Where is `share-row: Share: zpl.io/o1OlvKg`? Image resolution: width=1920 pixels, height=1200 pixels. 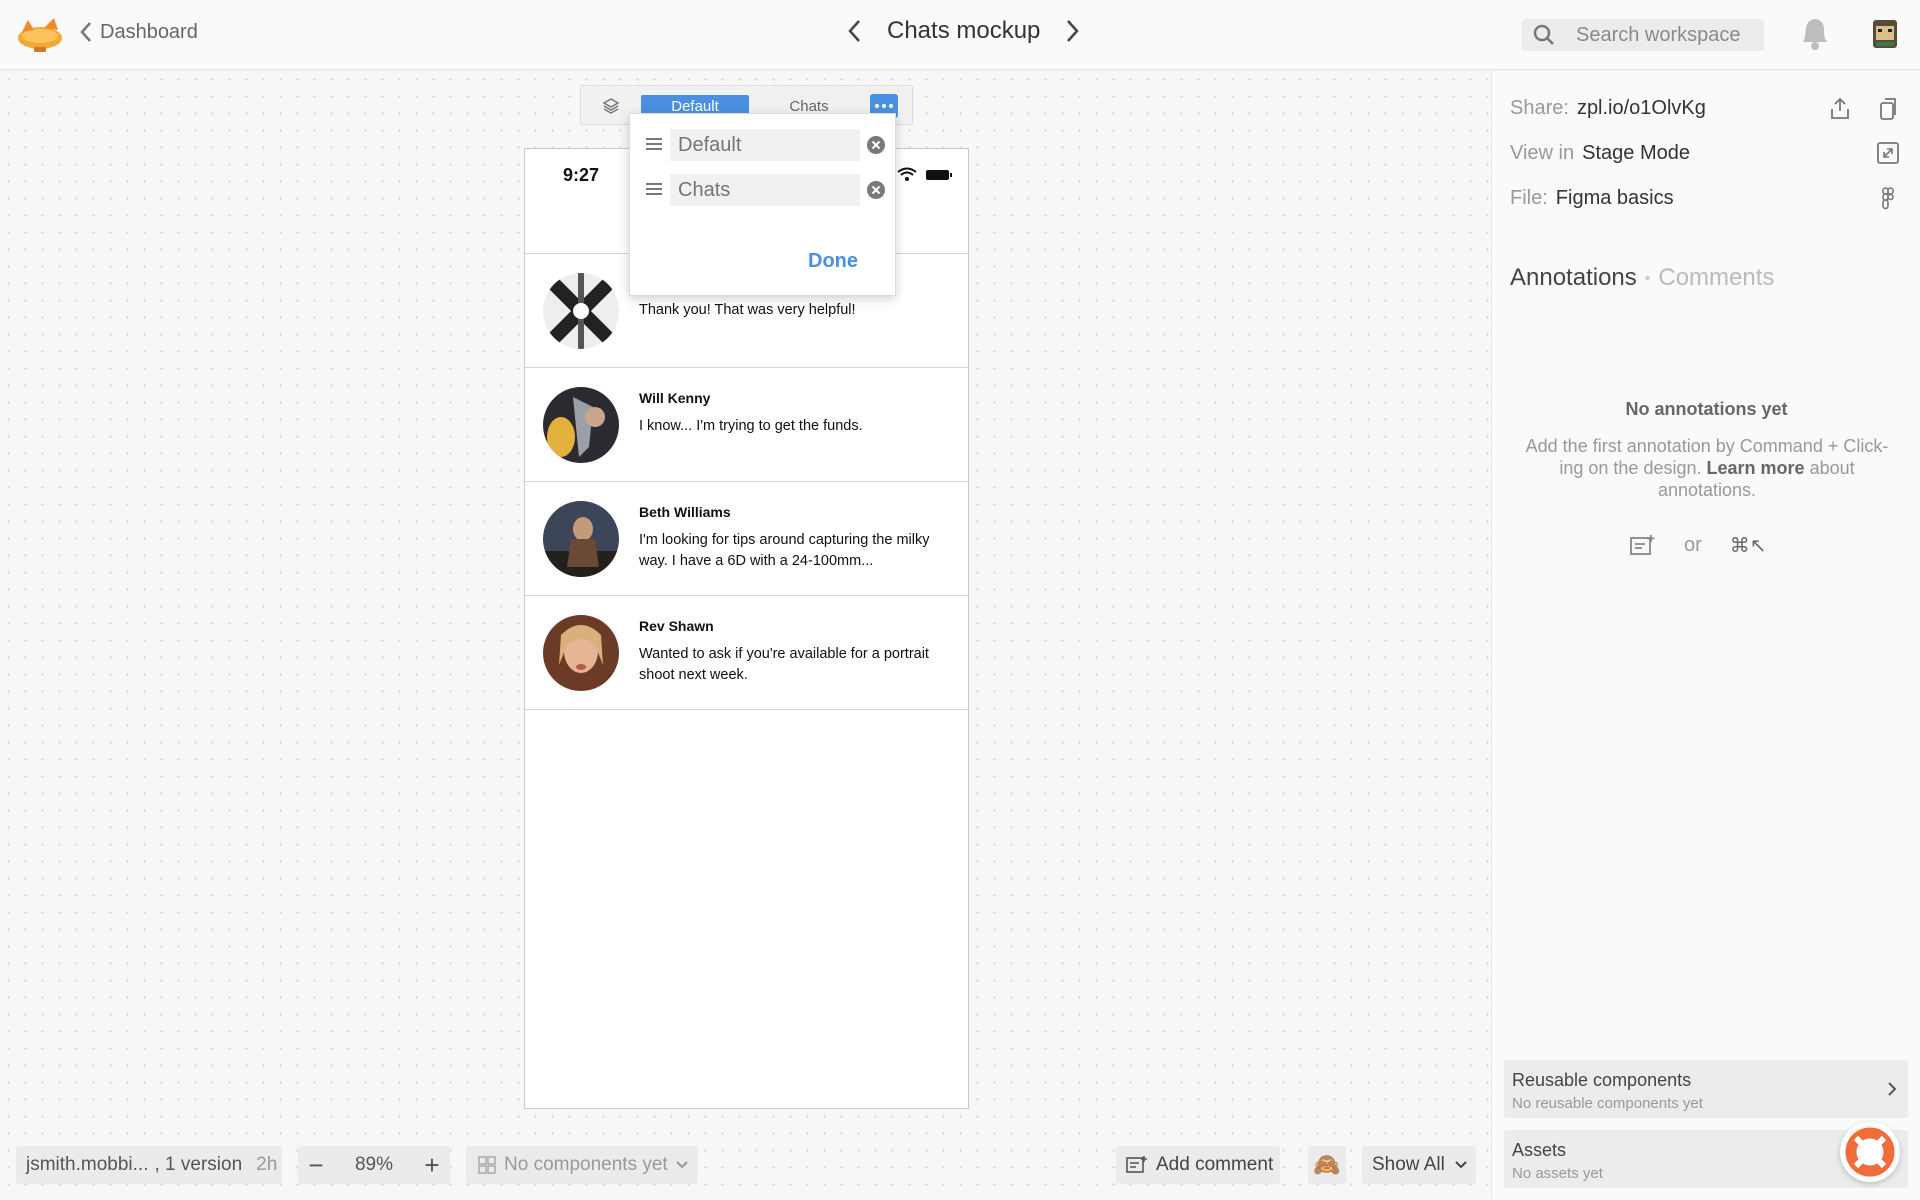
share-row: Share: zpl.io/o1OlvKg is located at coordinates (1608, 108).